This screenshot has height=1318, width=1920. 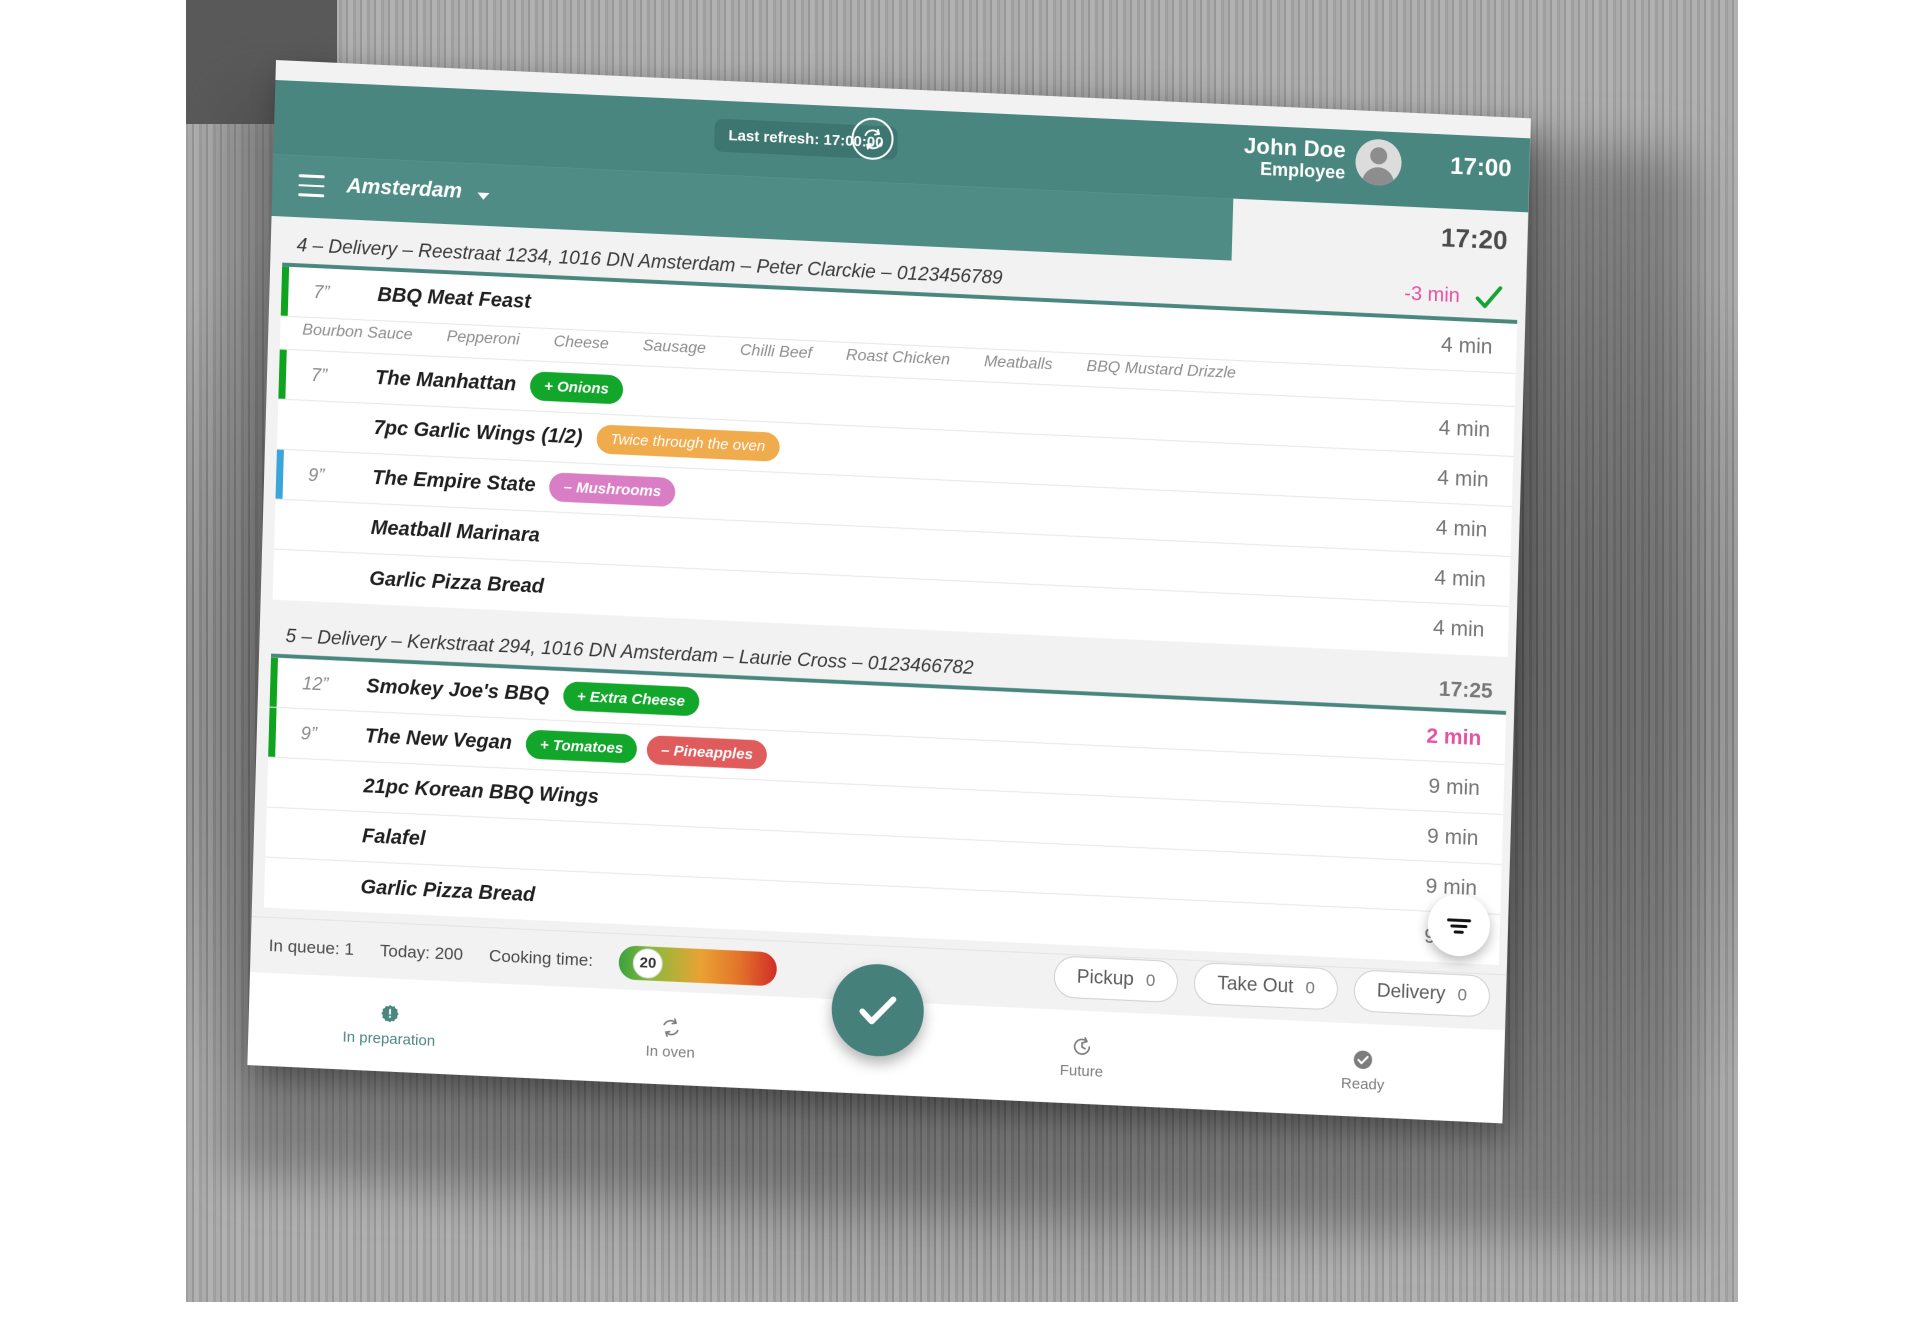 What do you see at coordinates (1474, 239) in the screenshot?
I see `app-bar-clock: 17:20` at bounding box center [1474, 239].